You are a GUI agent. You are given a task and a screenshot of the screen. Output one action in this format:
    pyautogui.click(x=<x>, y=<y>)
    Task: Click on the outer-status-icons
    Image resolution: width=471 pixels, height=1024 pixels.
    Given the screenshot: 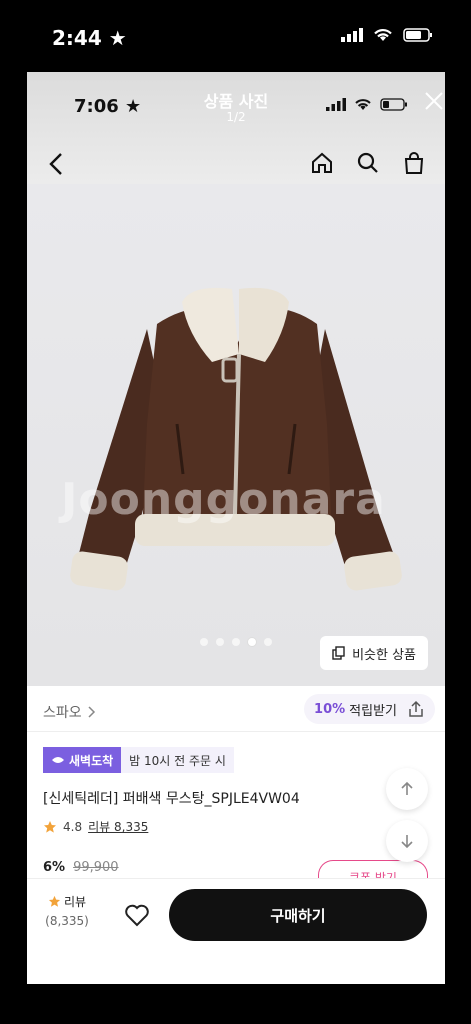 What is the action you would take?
    pyautogui.click(x=387, y=35)
    